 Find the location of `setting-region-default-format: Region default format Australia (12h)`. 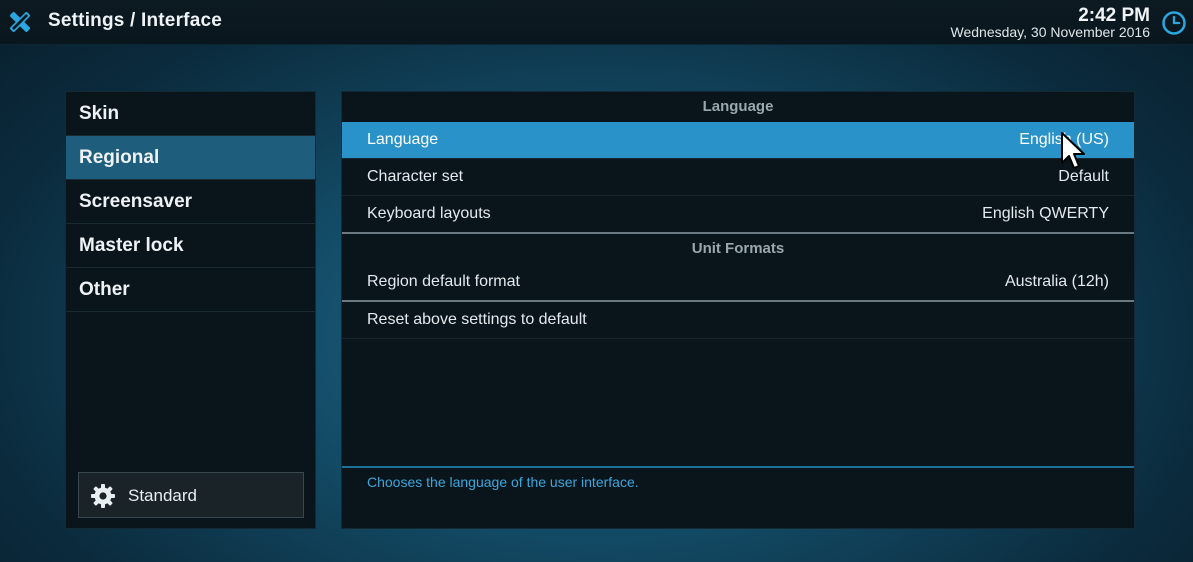

setting-region-default-format: Region default format Australia (12h) is located at coordinates (738, 282).